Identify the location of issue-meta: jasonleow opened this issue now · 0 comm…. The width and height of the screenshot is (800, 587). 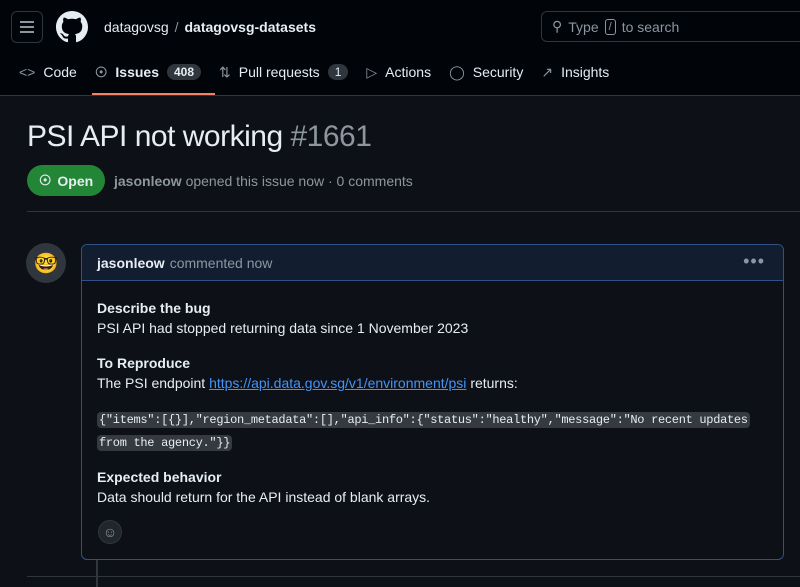
(263, 181).